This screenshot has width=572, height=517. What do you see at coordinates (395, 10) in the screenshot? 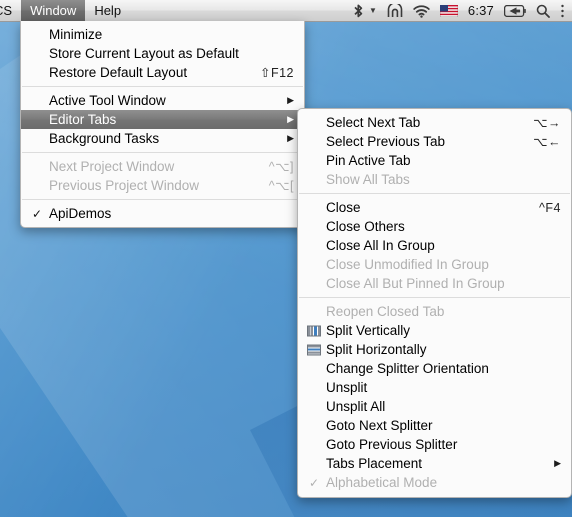
I see `tunnel-icon` at bounding box center [395, 10].